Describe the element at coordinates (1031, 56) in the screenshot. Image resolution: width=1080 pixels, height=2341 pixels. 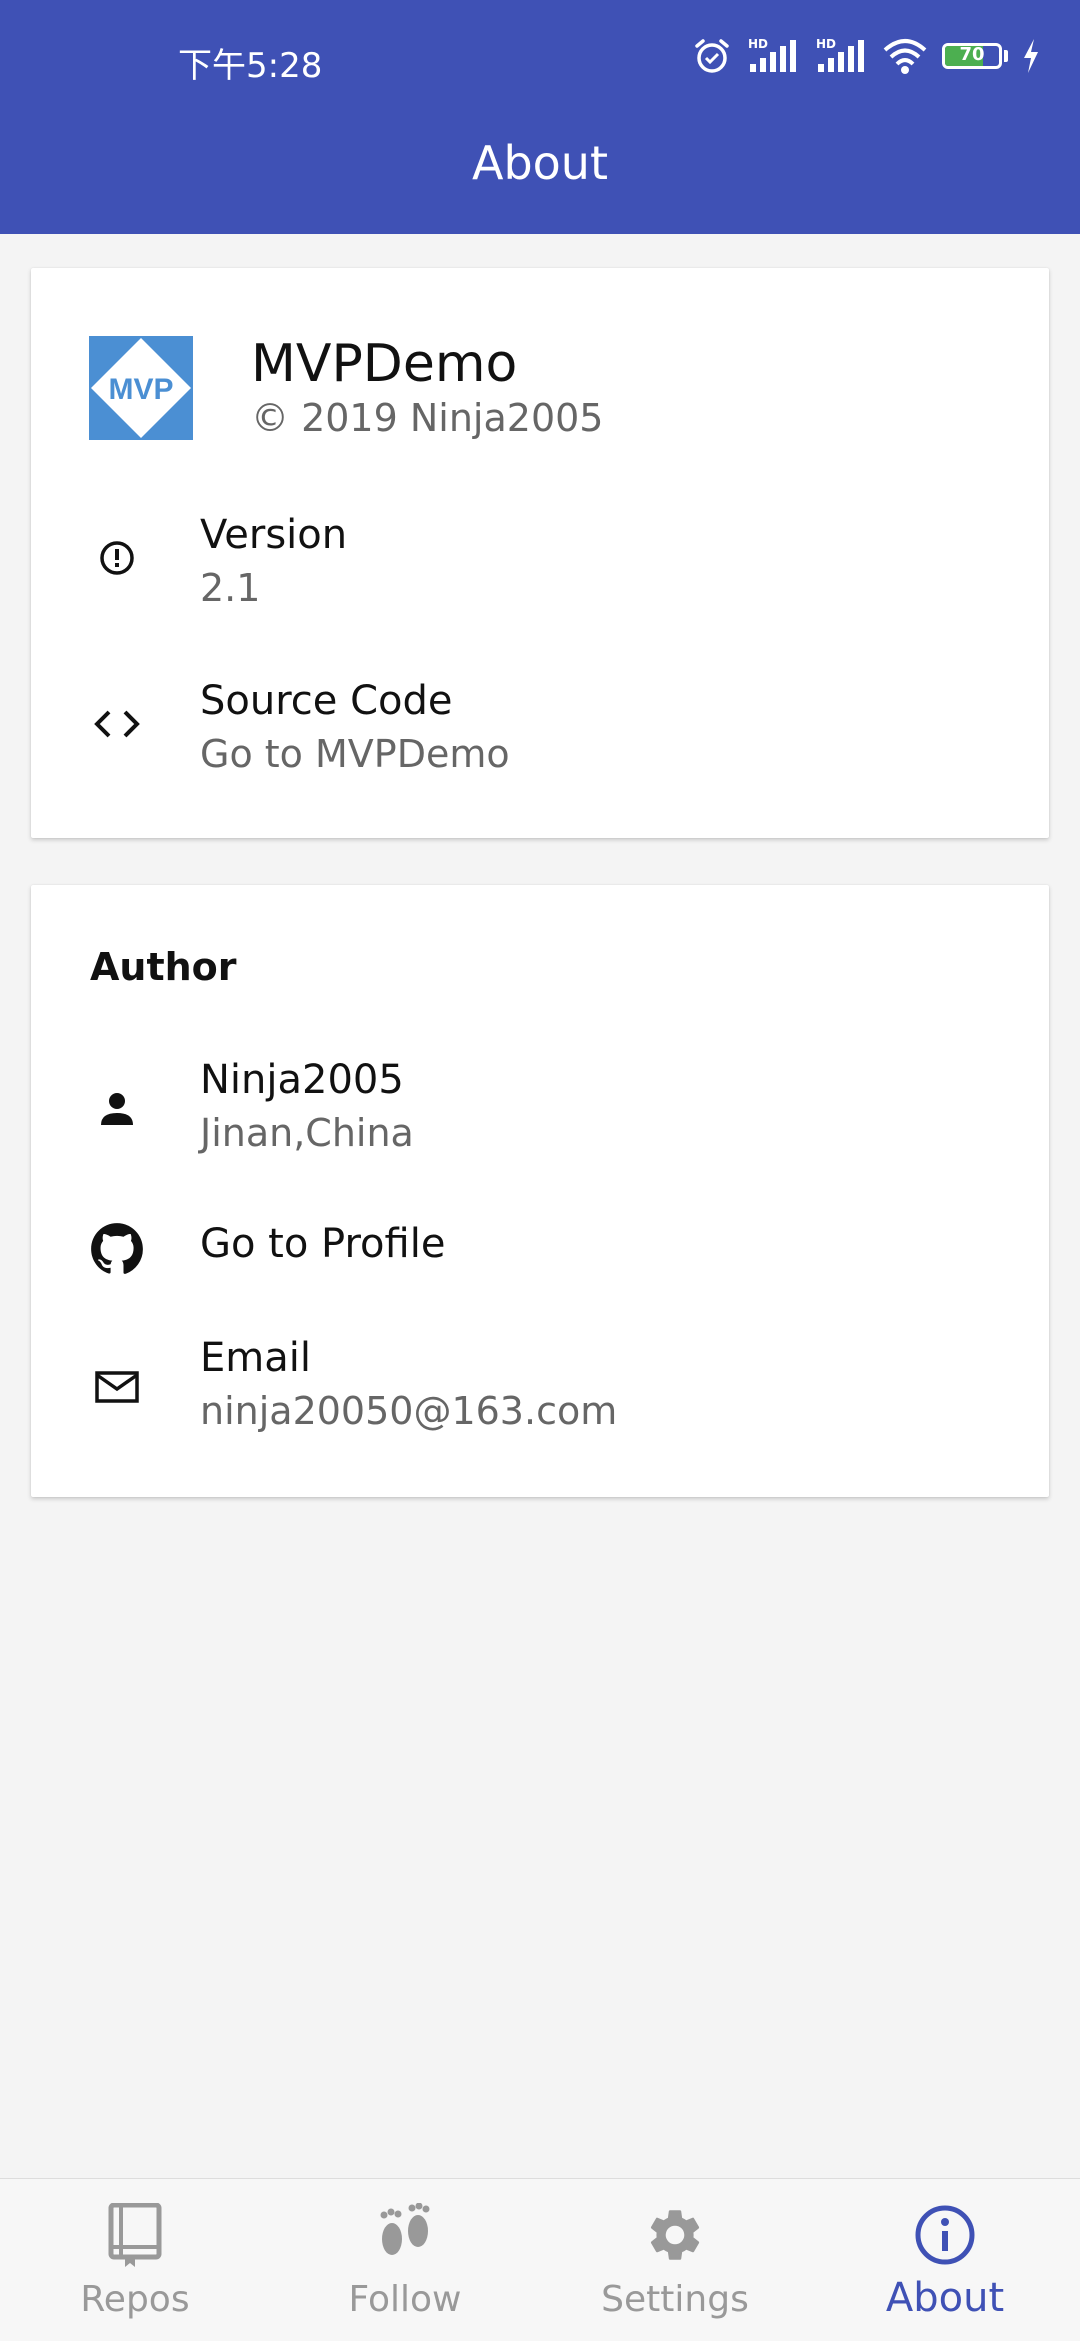
I see `charging-icon` at that location.